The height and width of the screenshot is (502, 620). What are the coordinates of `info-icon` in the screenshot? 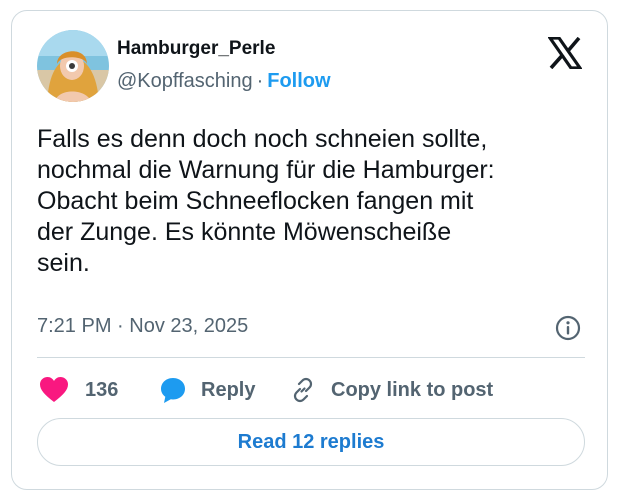 It's located at (568, 328).